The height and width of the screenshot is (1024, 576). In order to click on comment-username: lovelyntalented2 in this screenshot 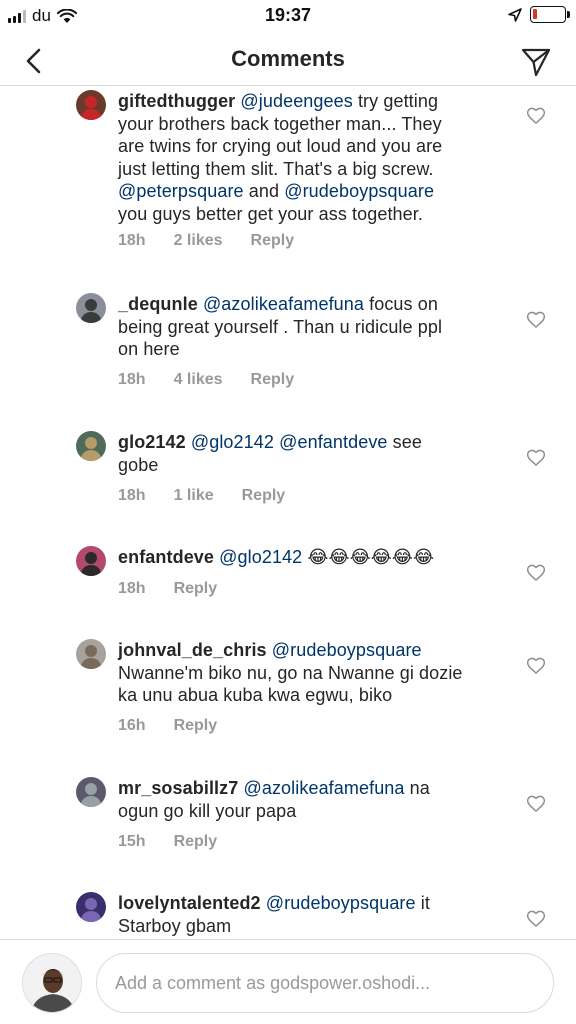, I will do `click(189, 903)`.